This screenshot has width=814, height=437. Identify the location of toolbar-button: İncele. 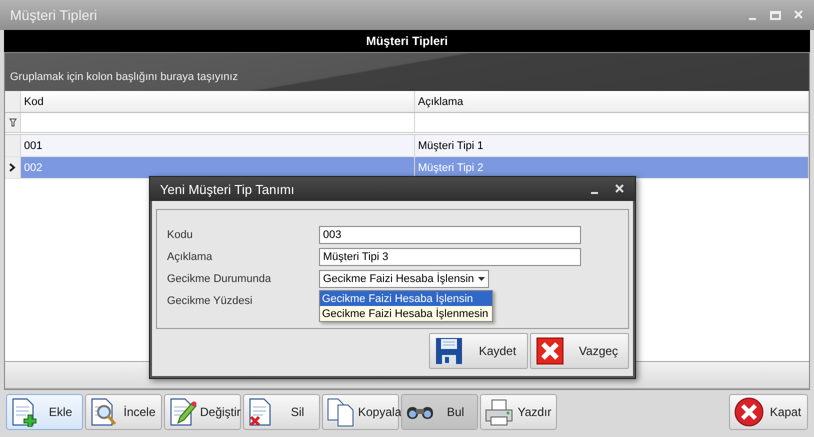
(123, 412).